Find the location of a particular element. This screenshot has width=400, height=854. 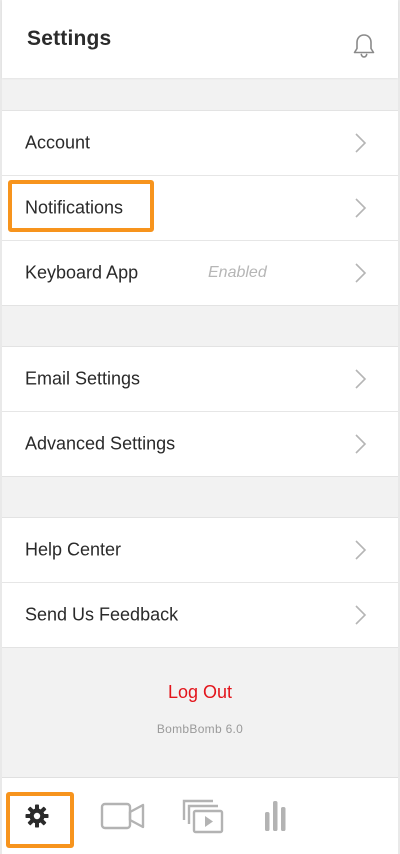

row-label: Notifications is located at coordinates (74, 207).